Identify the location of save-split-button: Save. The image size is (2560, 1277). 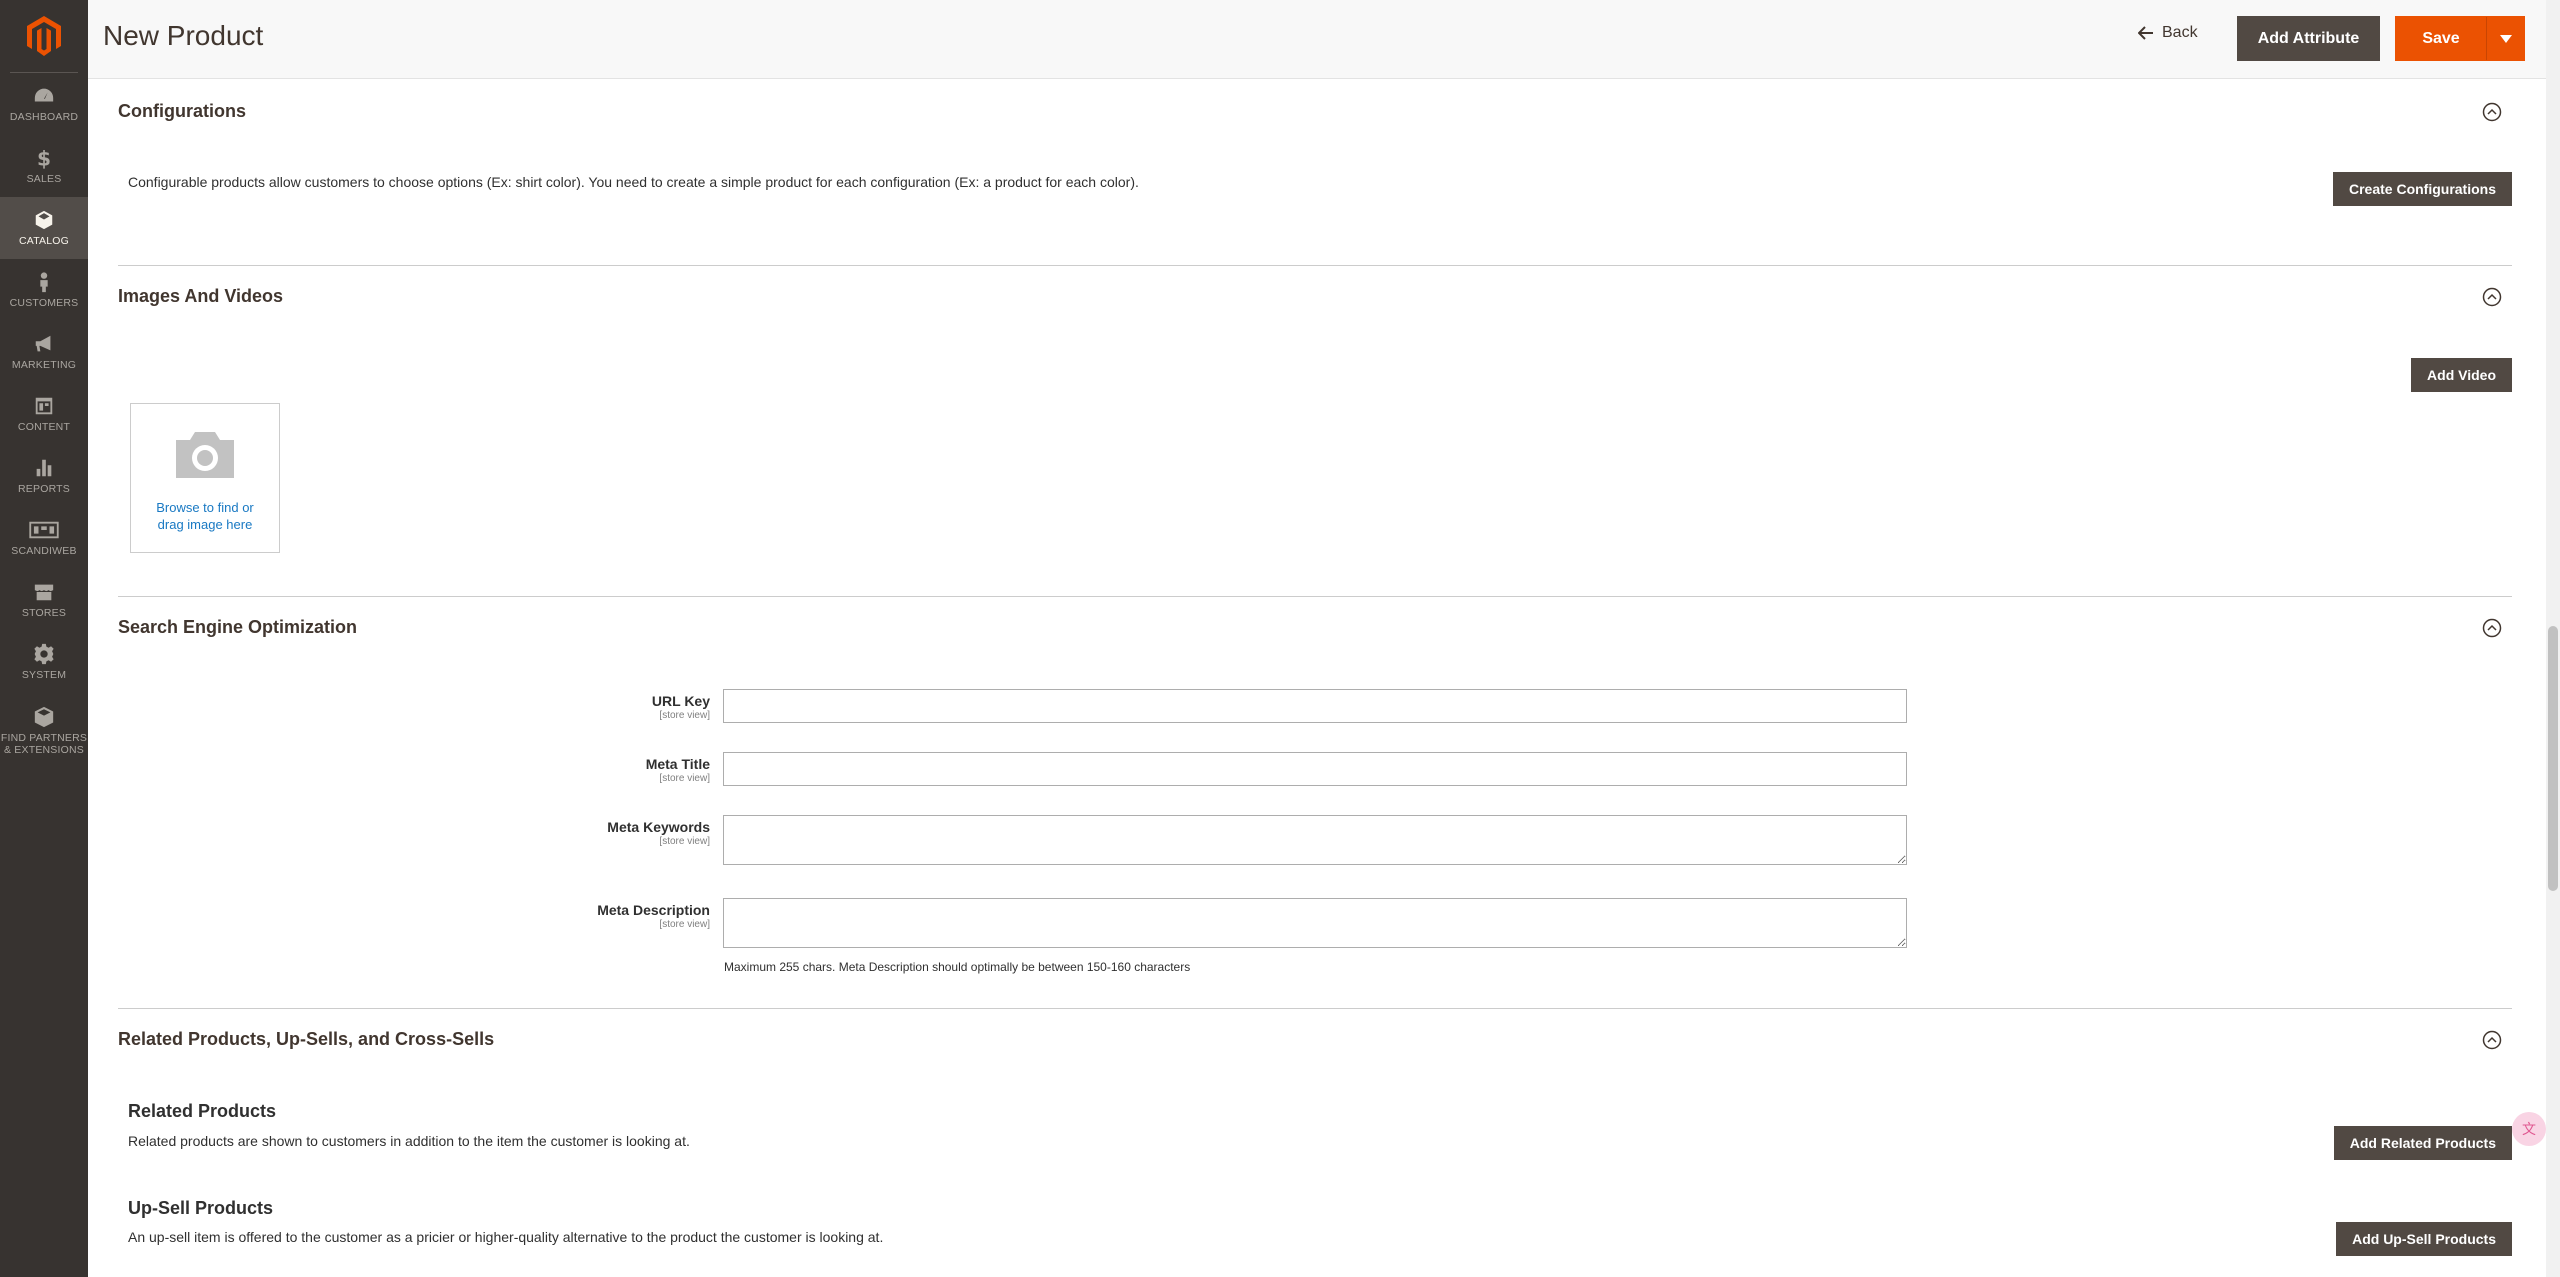
(2460, 38).